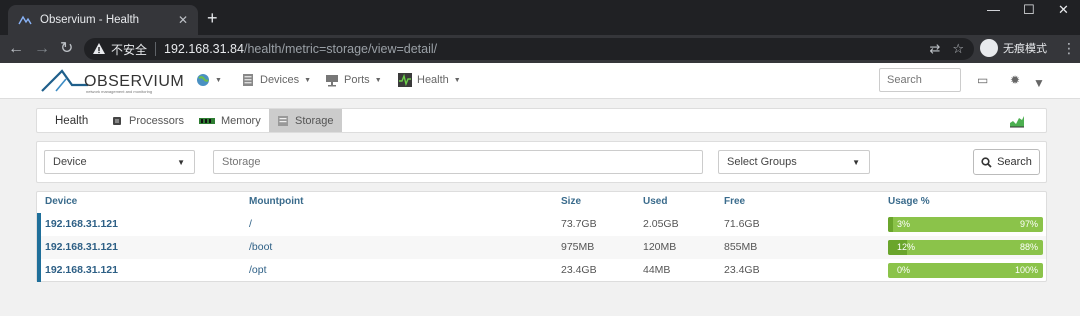 The width and height of the screenshot is (1080, 316). I want to click on forward-icon: →, so click(42, 49).